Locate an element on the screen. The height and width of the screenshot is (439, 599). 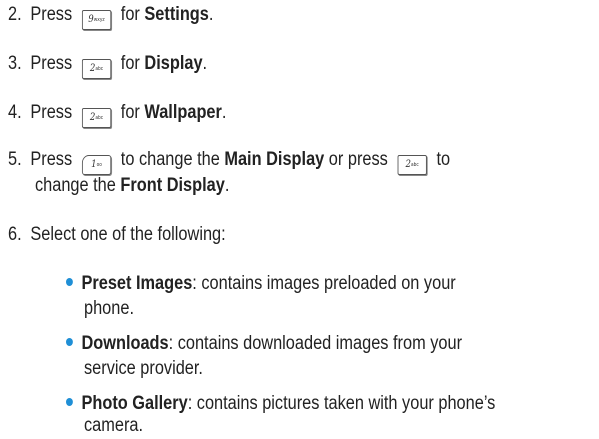
option-title: Downloads is located at coordinates (125, 343).